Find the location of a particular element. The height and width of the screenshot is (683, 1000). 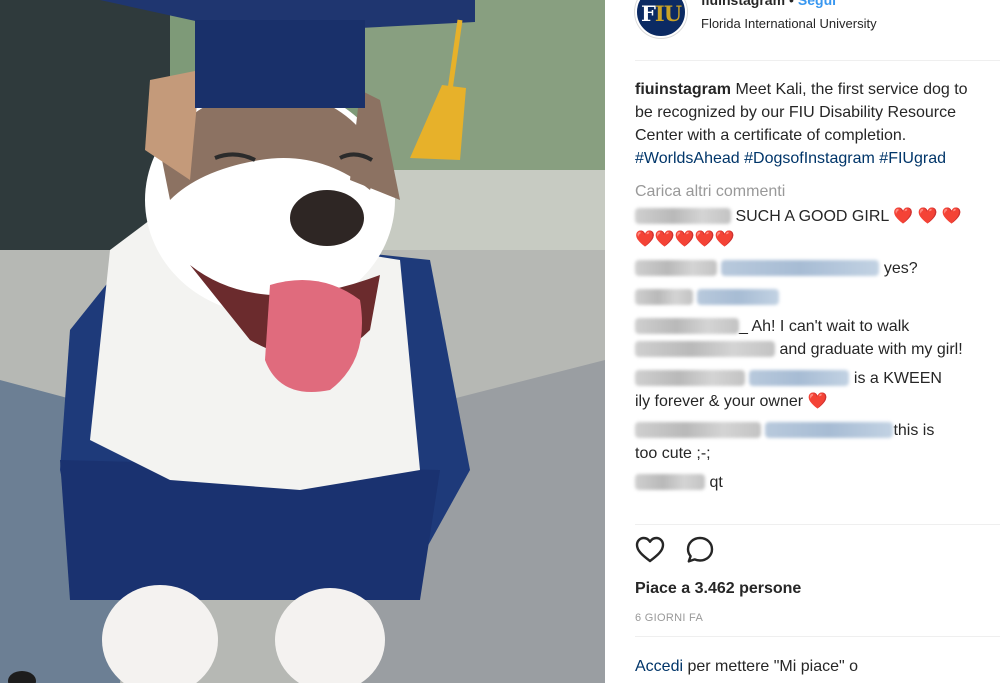

likes-count: Piace a 3.462 persone is located at coordinates (718, 589).